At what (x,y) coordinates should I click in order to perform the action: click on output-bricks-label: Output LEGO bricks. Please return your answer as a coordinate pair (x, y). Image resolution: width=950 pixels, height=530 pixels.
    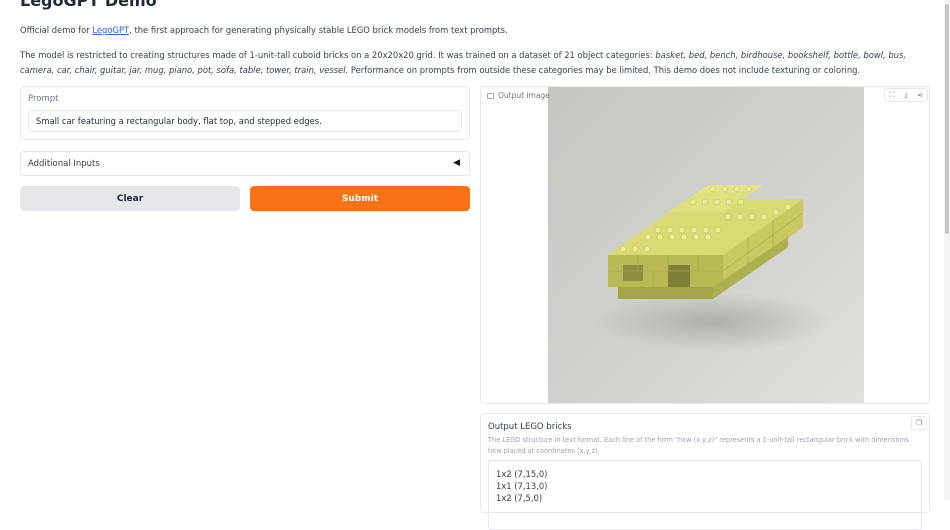
    Looking at the image, I should click on (530, 427).